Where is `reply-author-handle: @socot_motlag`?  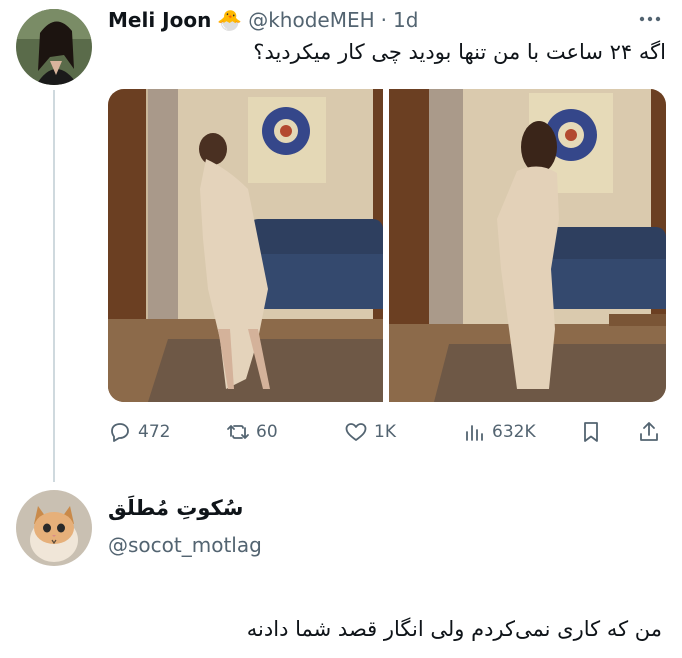
reply-author-handle: @socot_motlag is located at coordinates (185, 545).